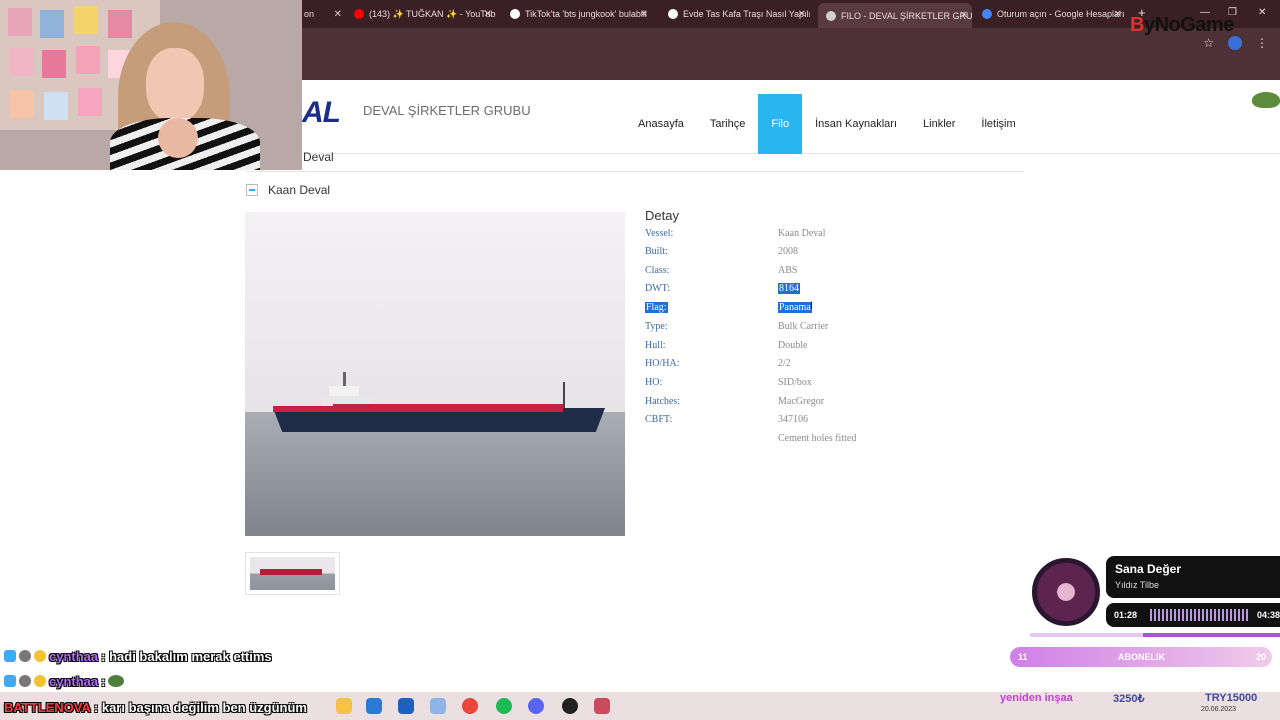  What do you see at coordinates (570, 706) in the screenshot?
I see `obs-icon` at bounding box center [570, 706].